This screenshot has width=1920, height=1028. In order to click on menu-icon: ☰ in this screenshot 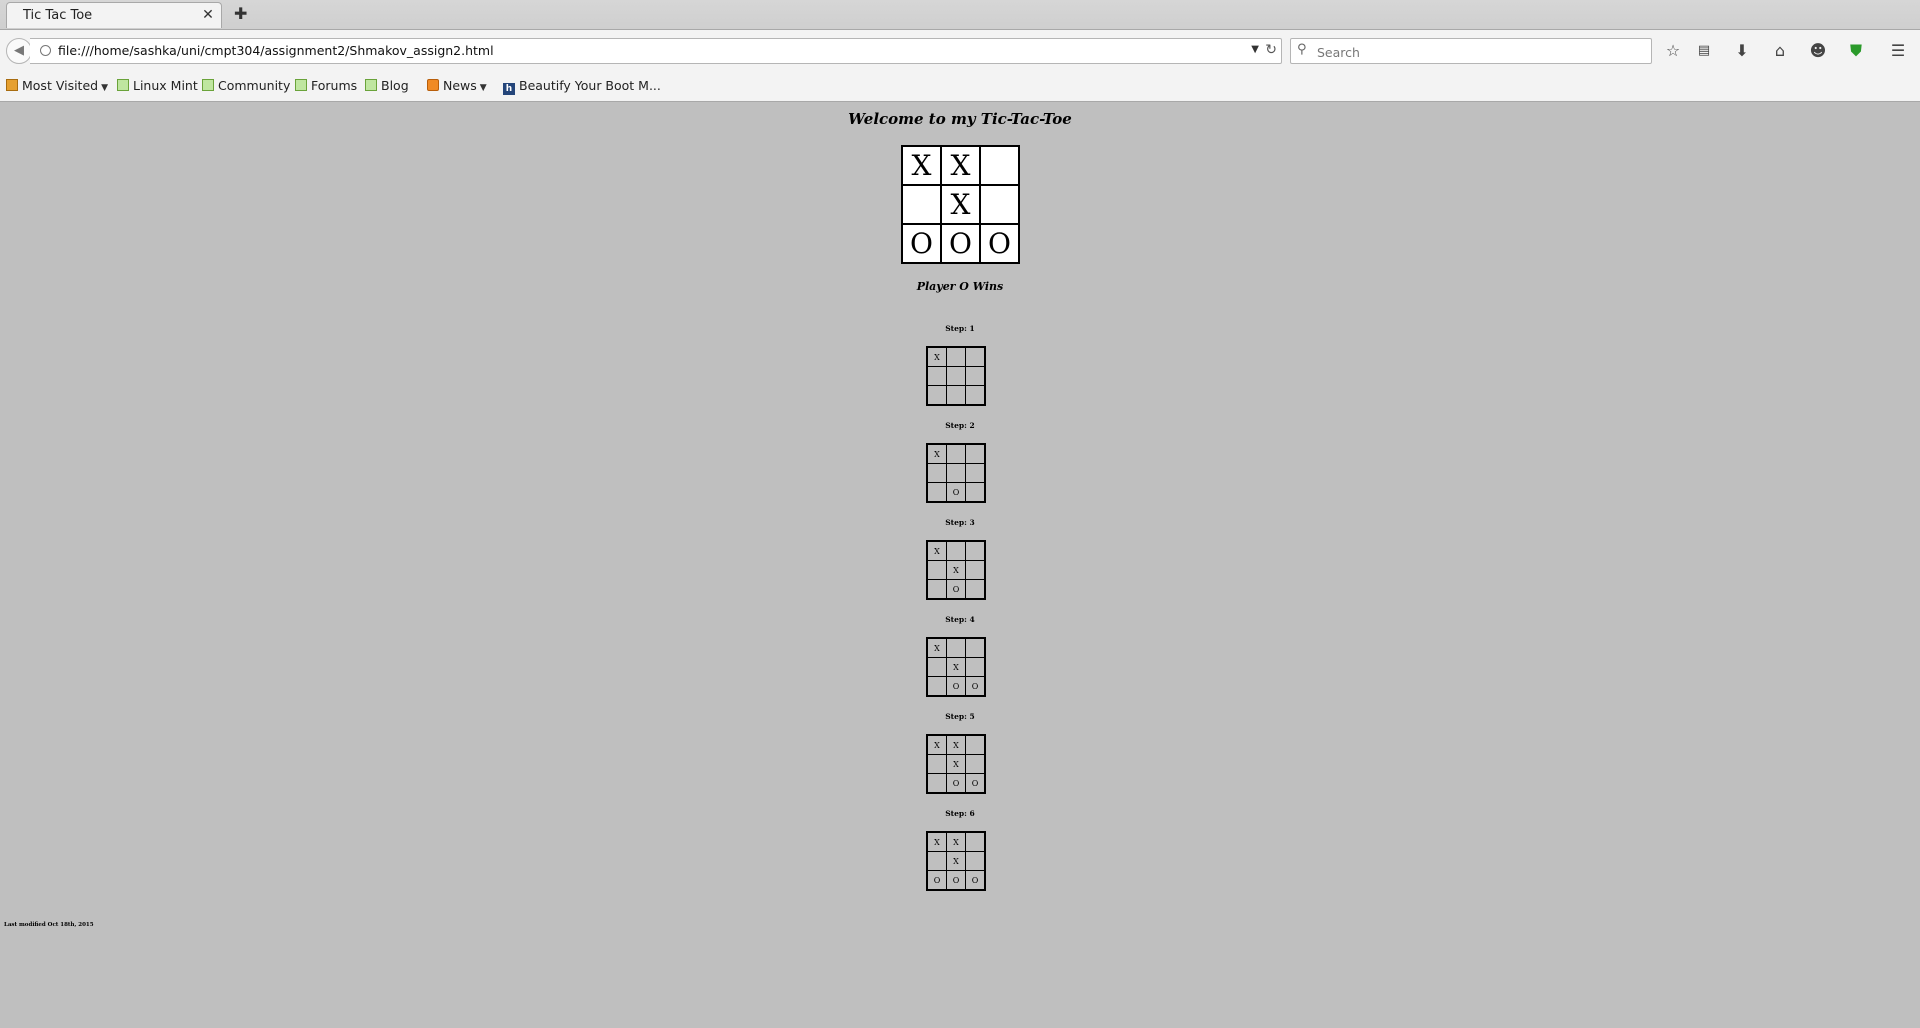, I will do `click(1898, 51)`.